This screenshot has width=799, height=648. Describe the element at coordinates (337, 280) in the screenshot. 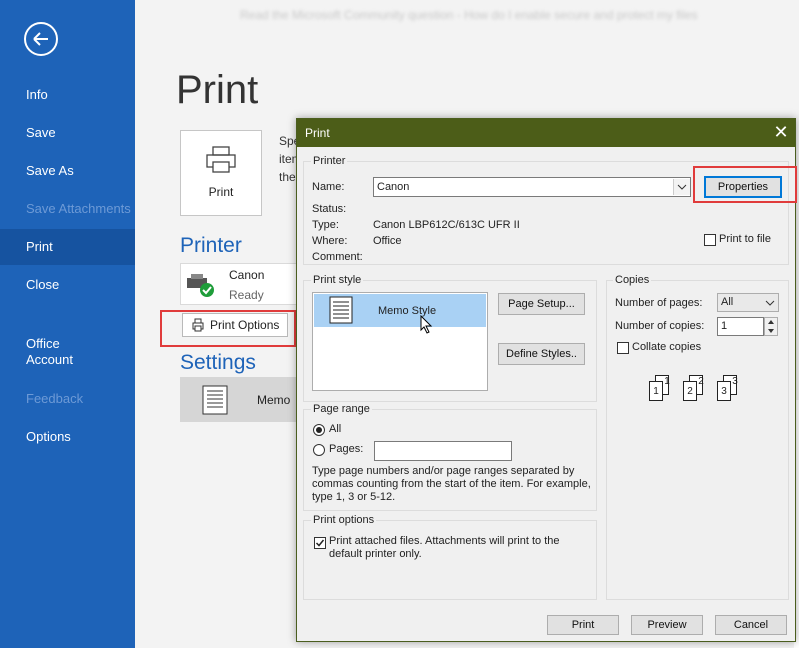

I see `print-style-heading: Print style` at that location.